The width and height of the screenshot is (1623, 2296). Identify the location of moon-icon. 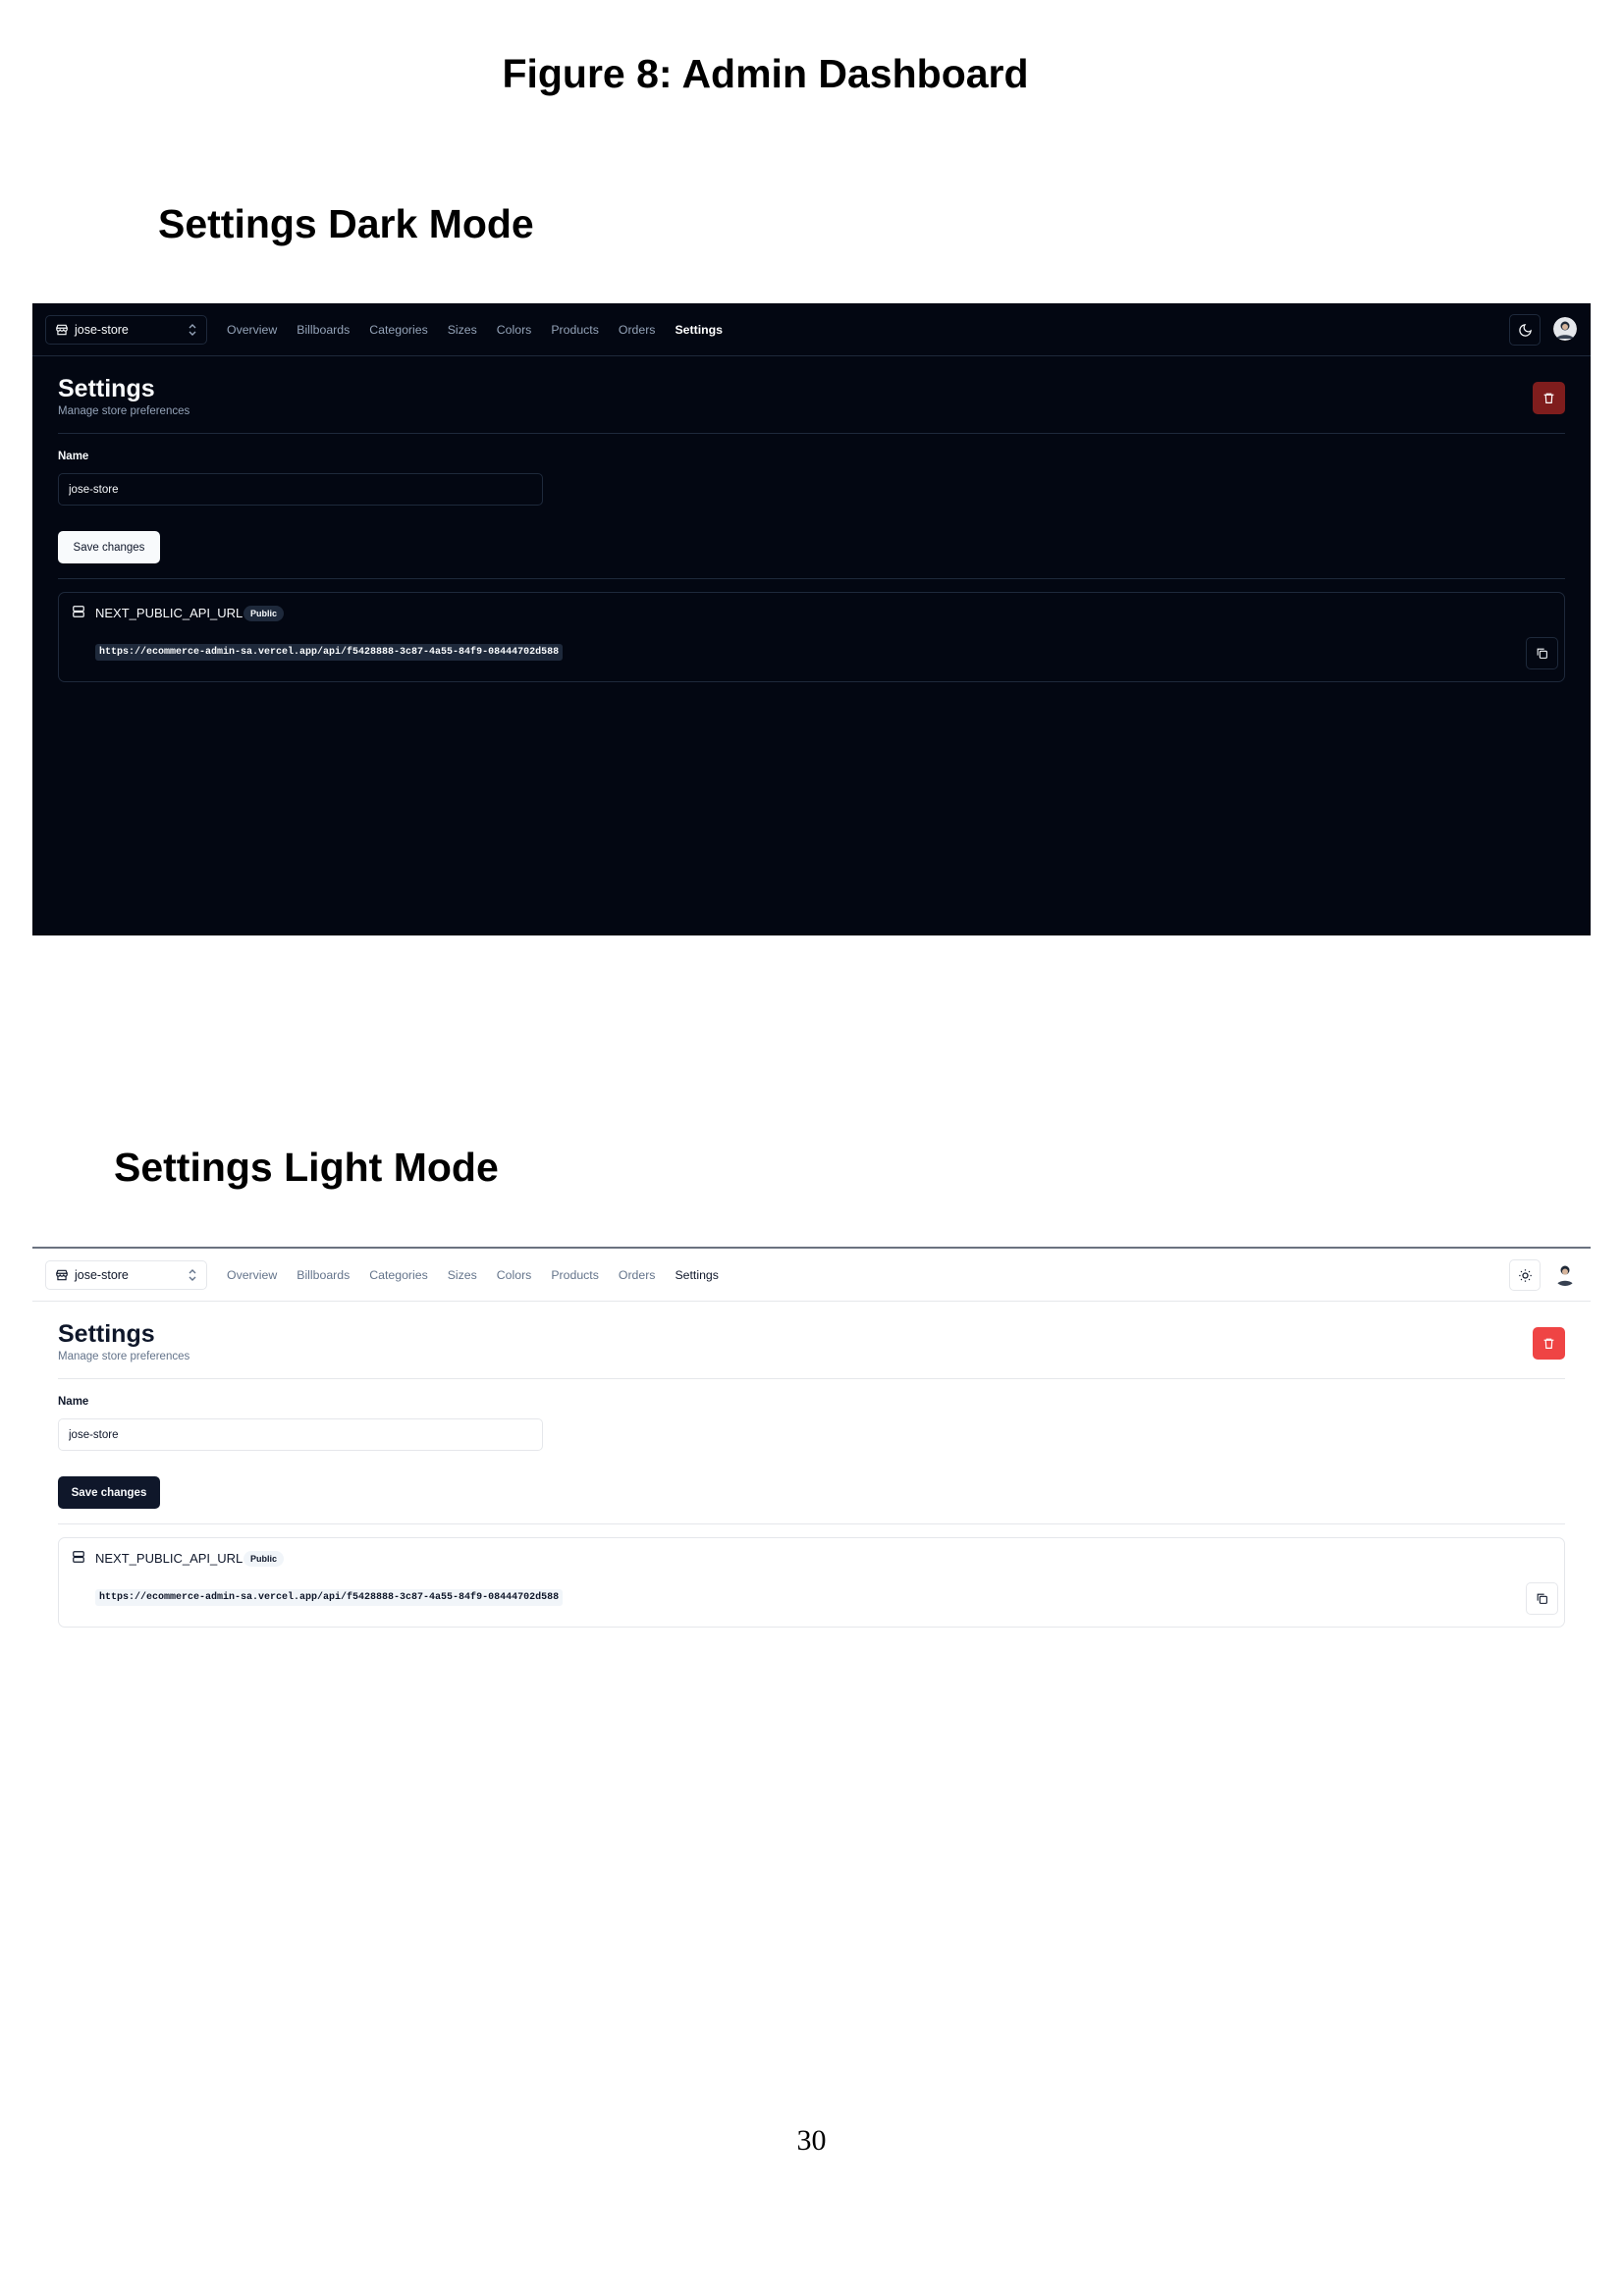
(1525, 330).